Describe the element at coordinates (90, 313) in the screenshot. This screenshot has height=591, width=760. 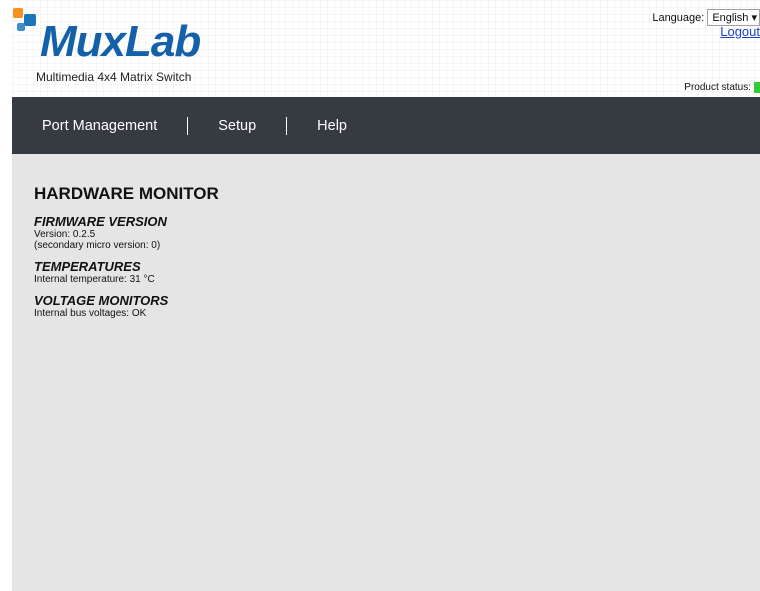
I see `bus-voltages: Internal bus voltages: OK` at that location.